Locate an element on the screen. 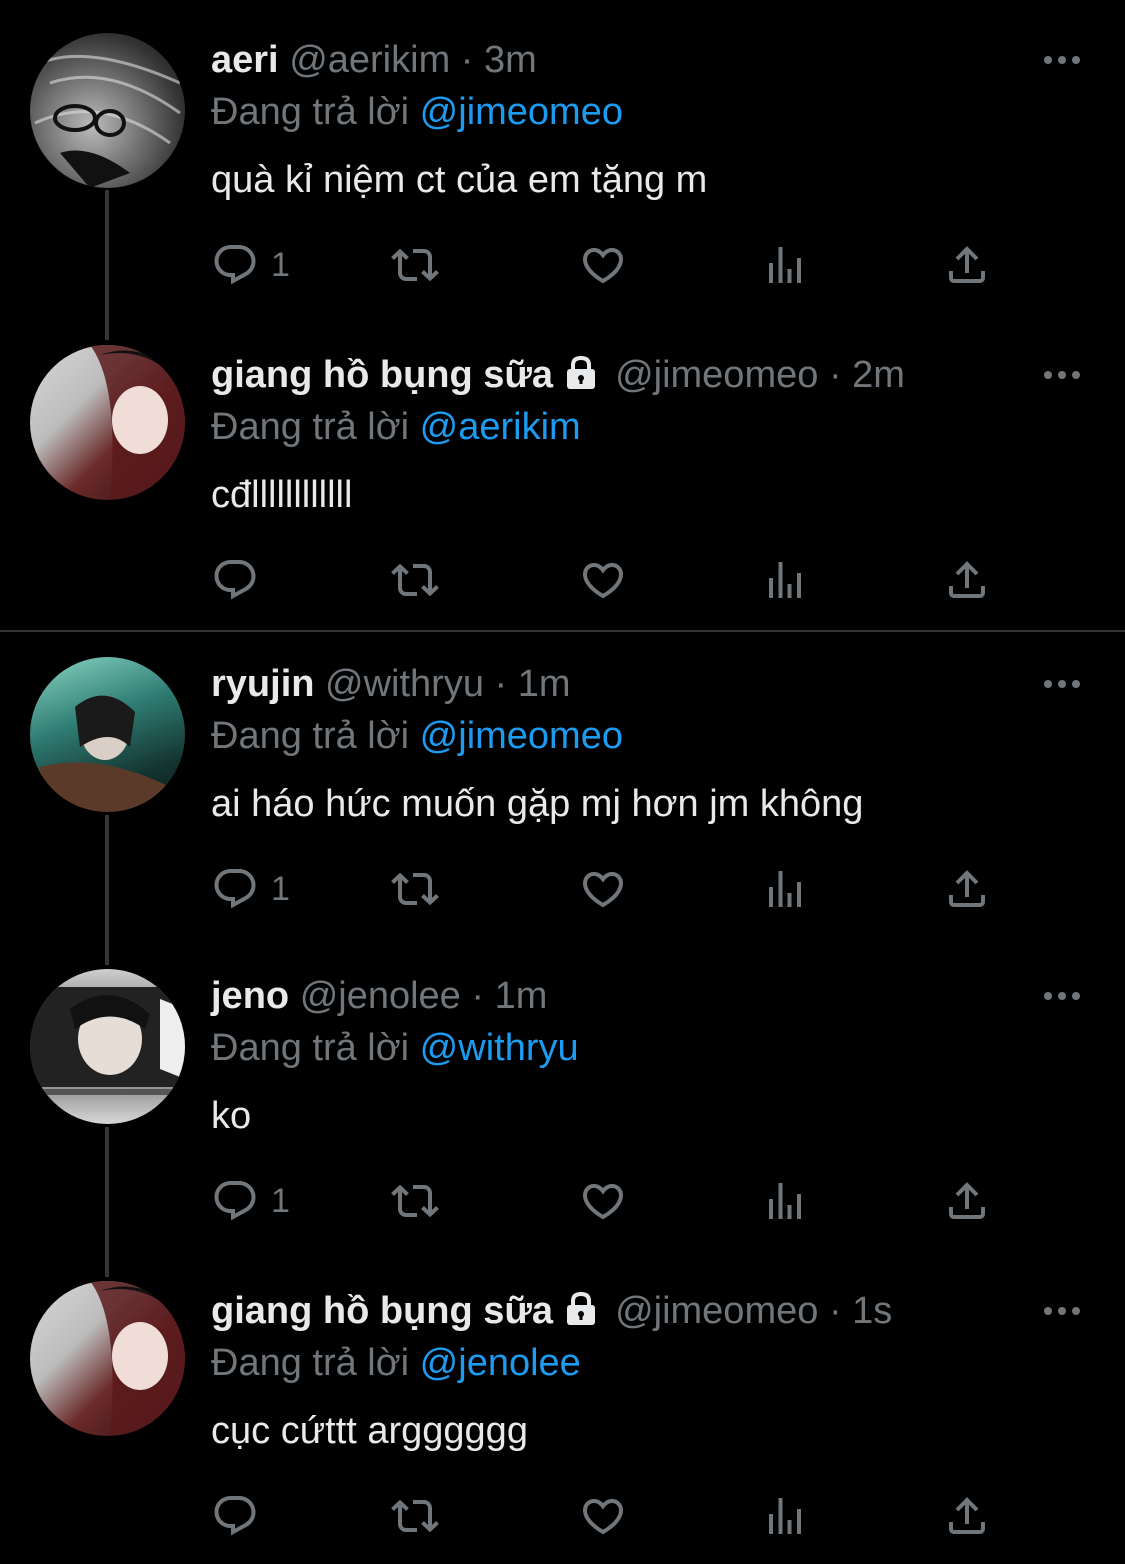 The height and width of the screenshot is (1564, 1125). handle: @withryu is located at coordinates (404, 684).